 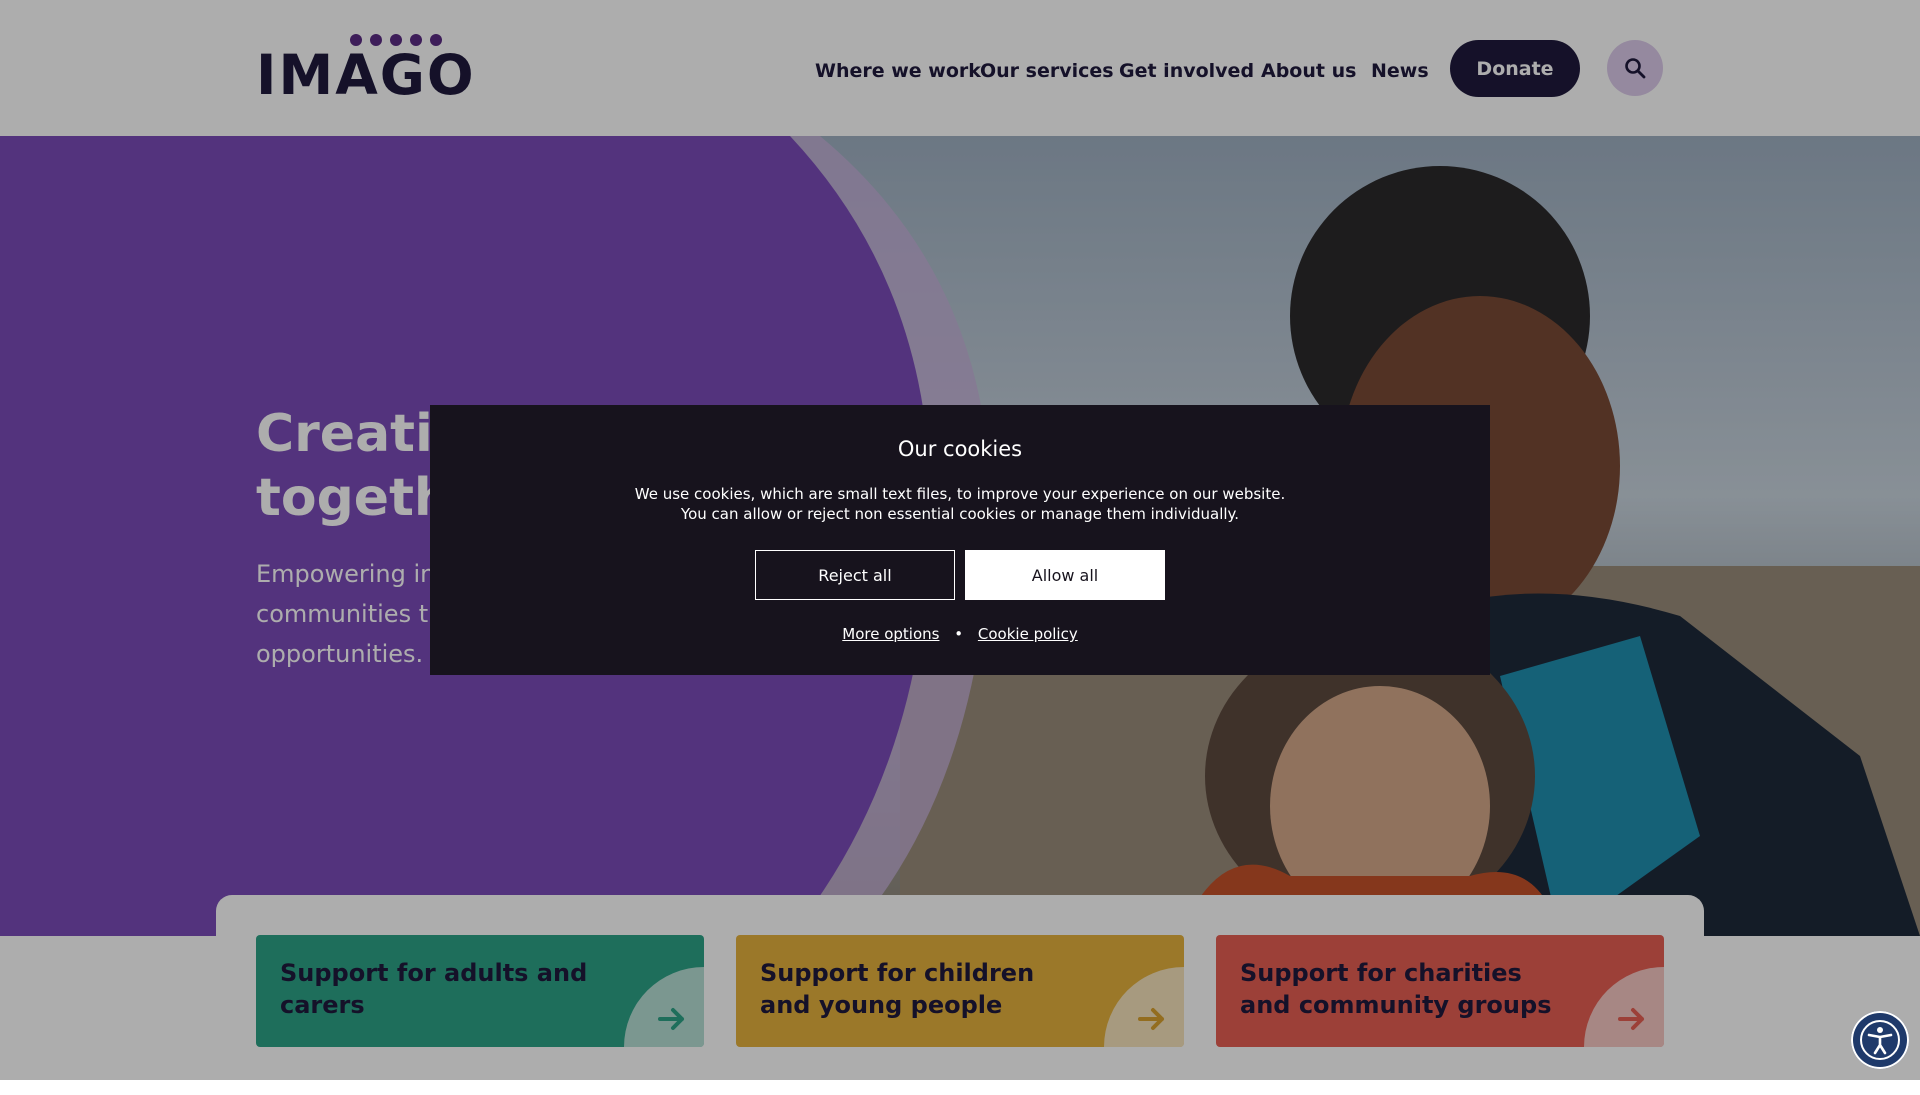 I want to click on cookie-policy-link: Cookie policy, so click(x=1028, y=634).